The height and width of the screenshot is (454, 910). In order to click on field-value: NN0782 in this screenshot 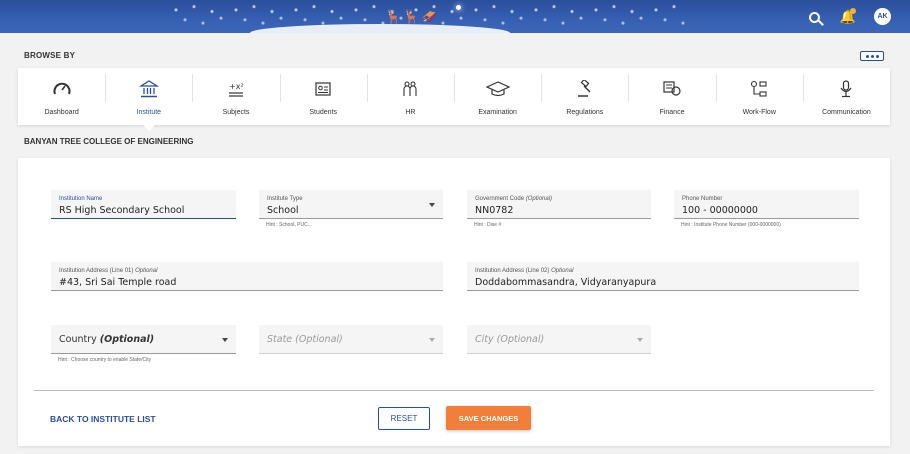, I will do `click(494, 210)`.